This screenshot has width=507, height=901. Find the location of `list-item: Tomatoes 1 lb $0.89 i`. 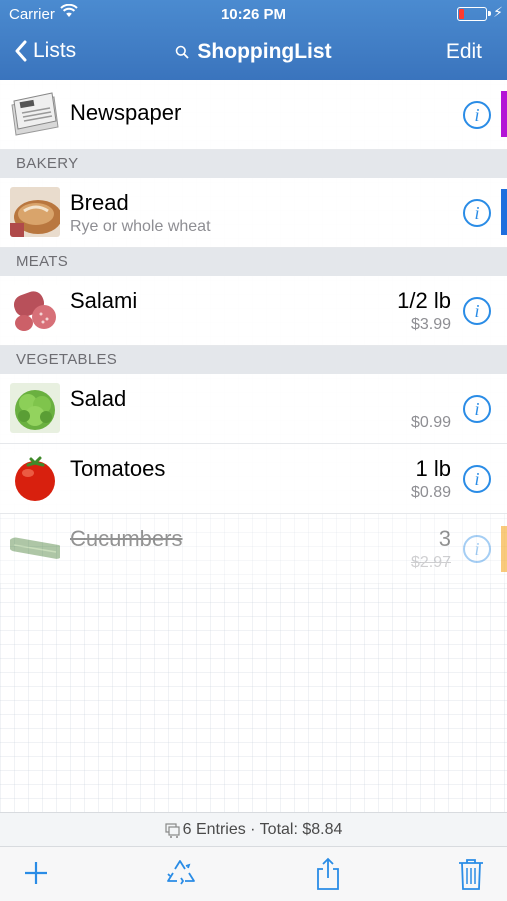

list-item: Tomatoes 1 lb $0.89 i is located at coordinates (253, 479).